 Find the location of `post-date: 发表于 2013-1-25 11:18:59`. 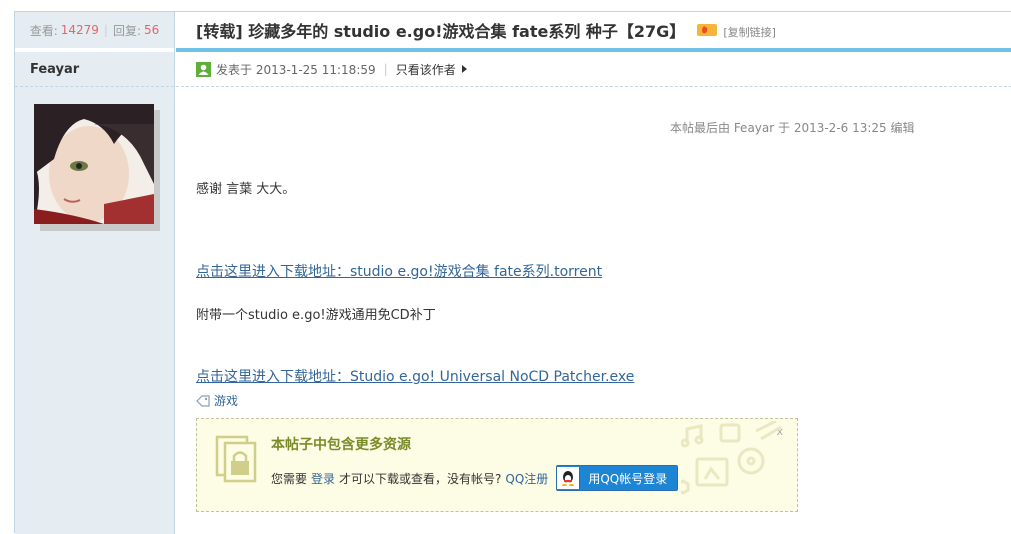

post-date: 发表于 2013-1-25 11:18:59 is located at coordinates (296, 69).